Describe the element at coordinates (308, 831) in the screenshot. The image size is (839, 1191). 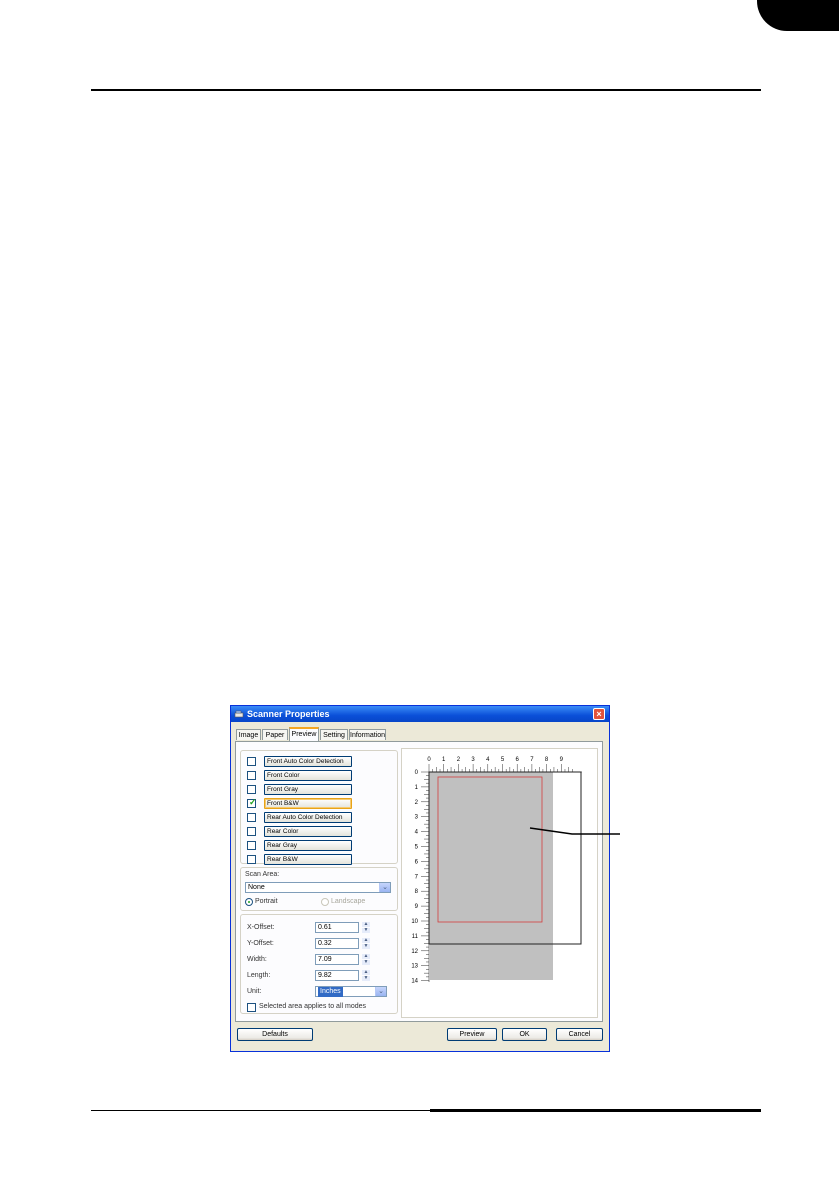
I see `mode-button: Rear Color` at that location.